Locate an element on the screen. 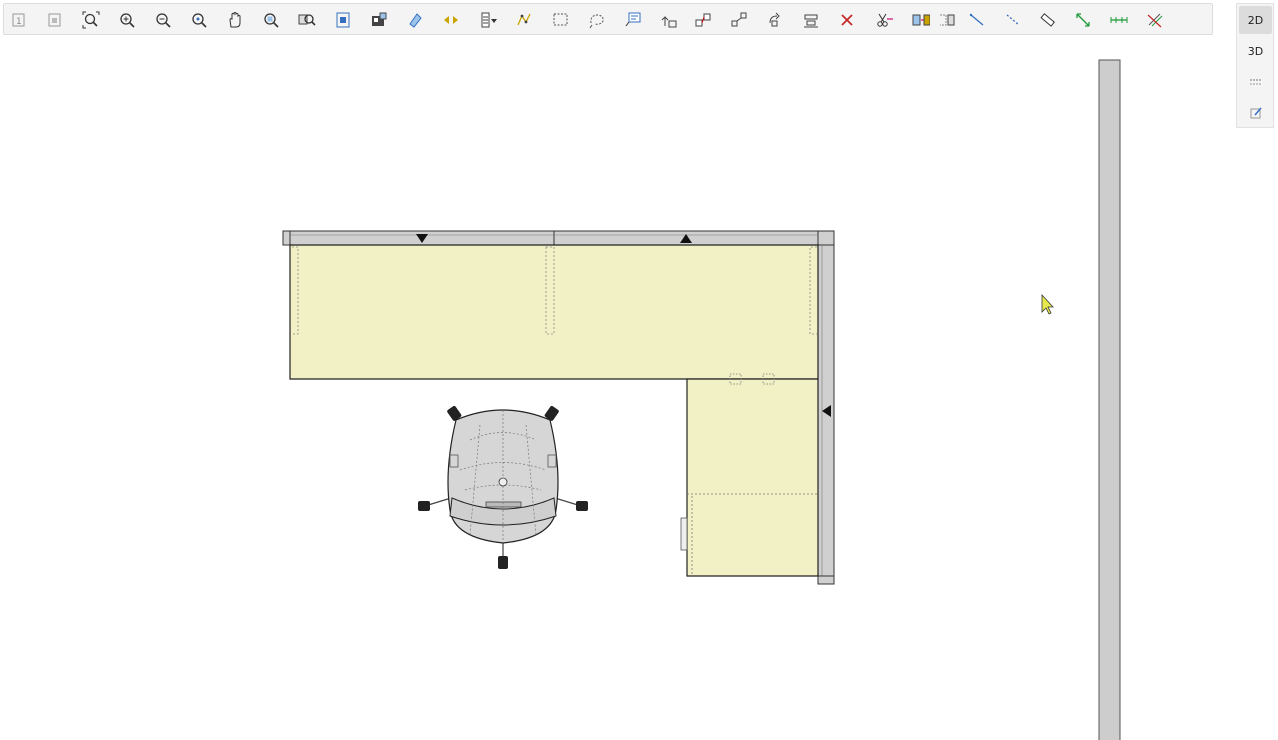  select-2-button is located at coordinates (55, 20).